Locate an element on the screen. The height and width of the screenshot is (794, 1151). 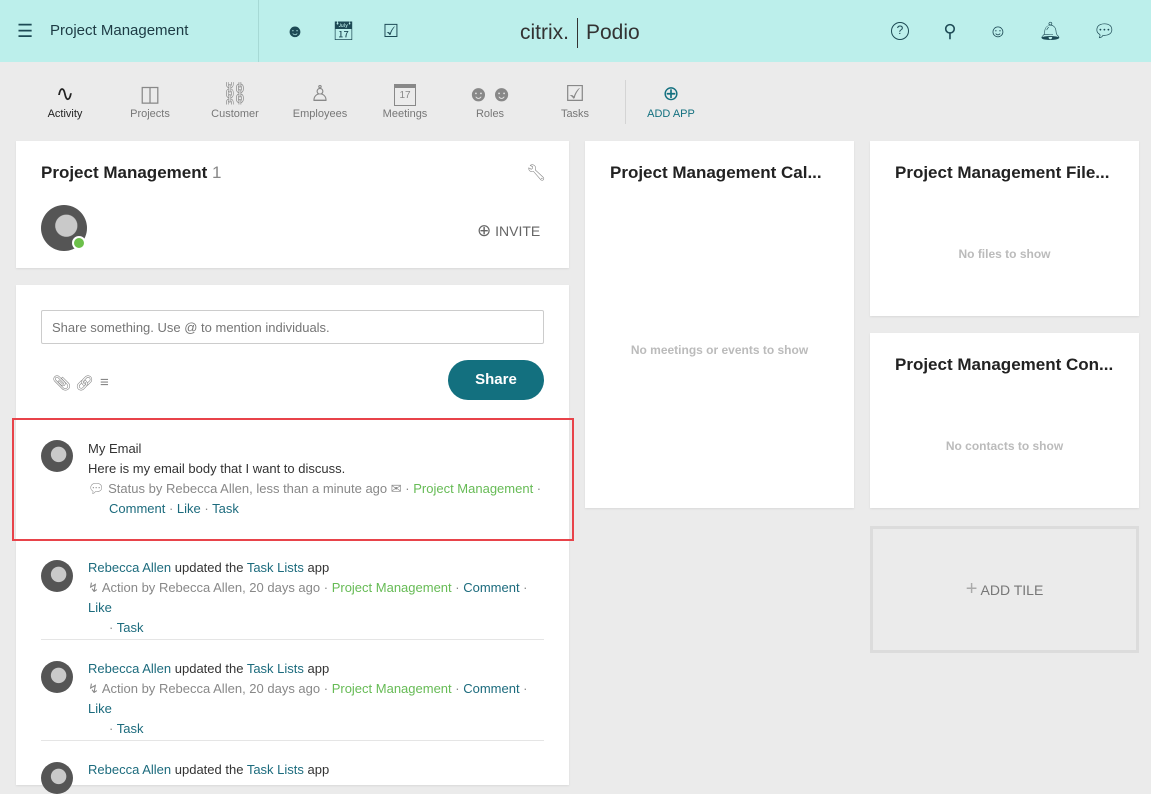
logo-podio: Podio is located at coordinates (613, 32).